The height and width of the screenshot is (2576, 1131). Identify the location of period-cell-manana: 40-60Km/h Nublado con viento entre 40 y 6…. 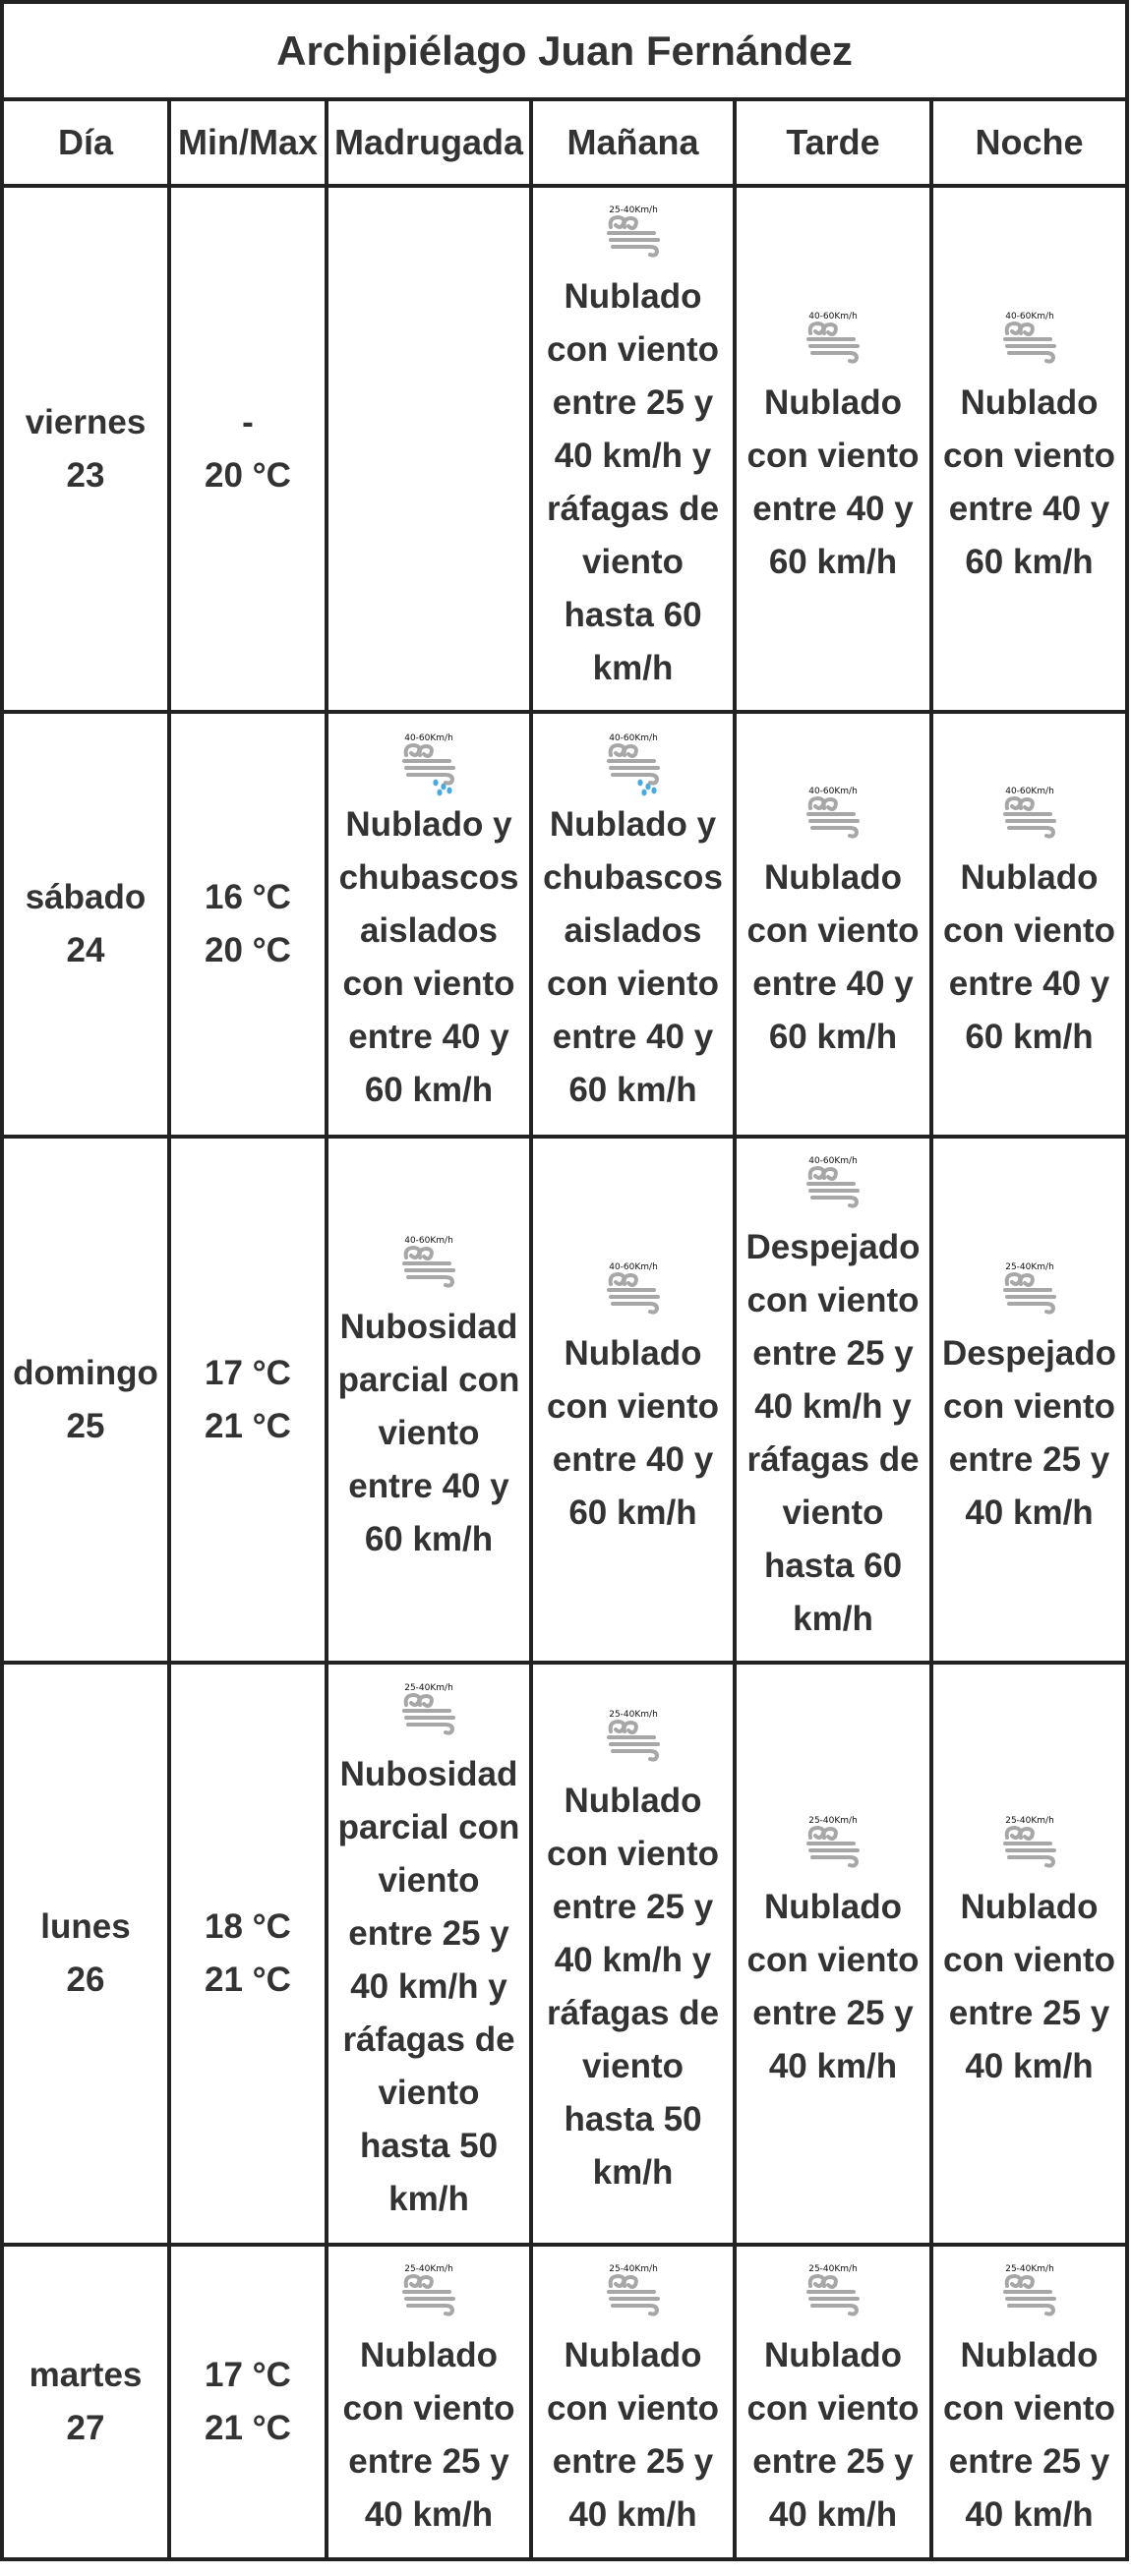
(633, 1400).